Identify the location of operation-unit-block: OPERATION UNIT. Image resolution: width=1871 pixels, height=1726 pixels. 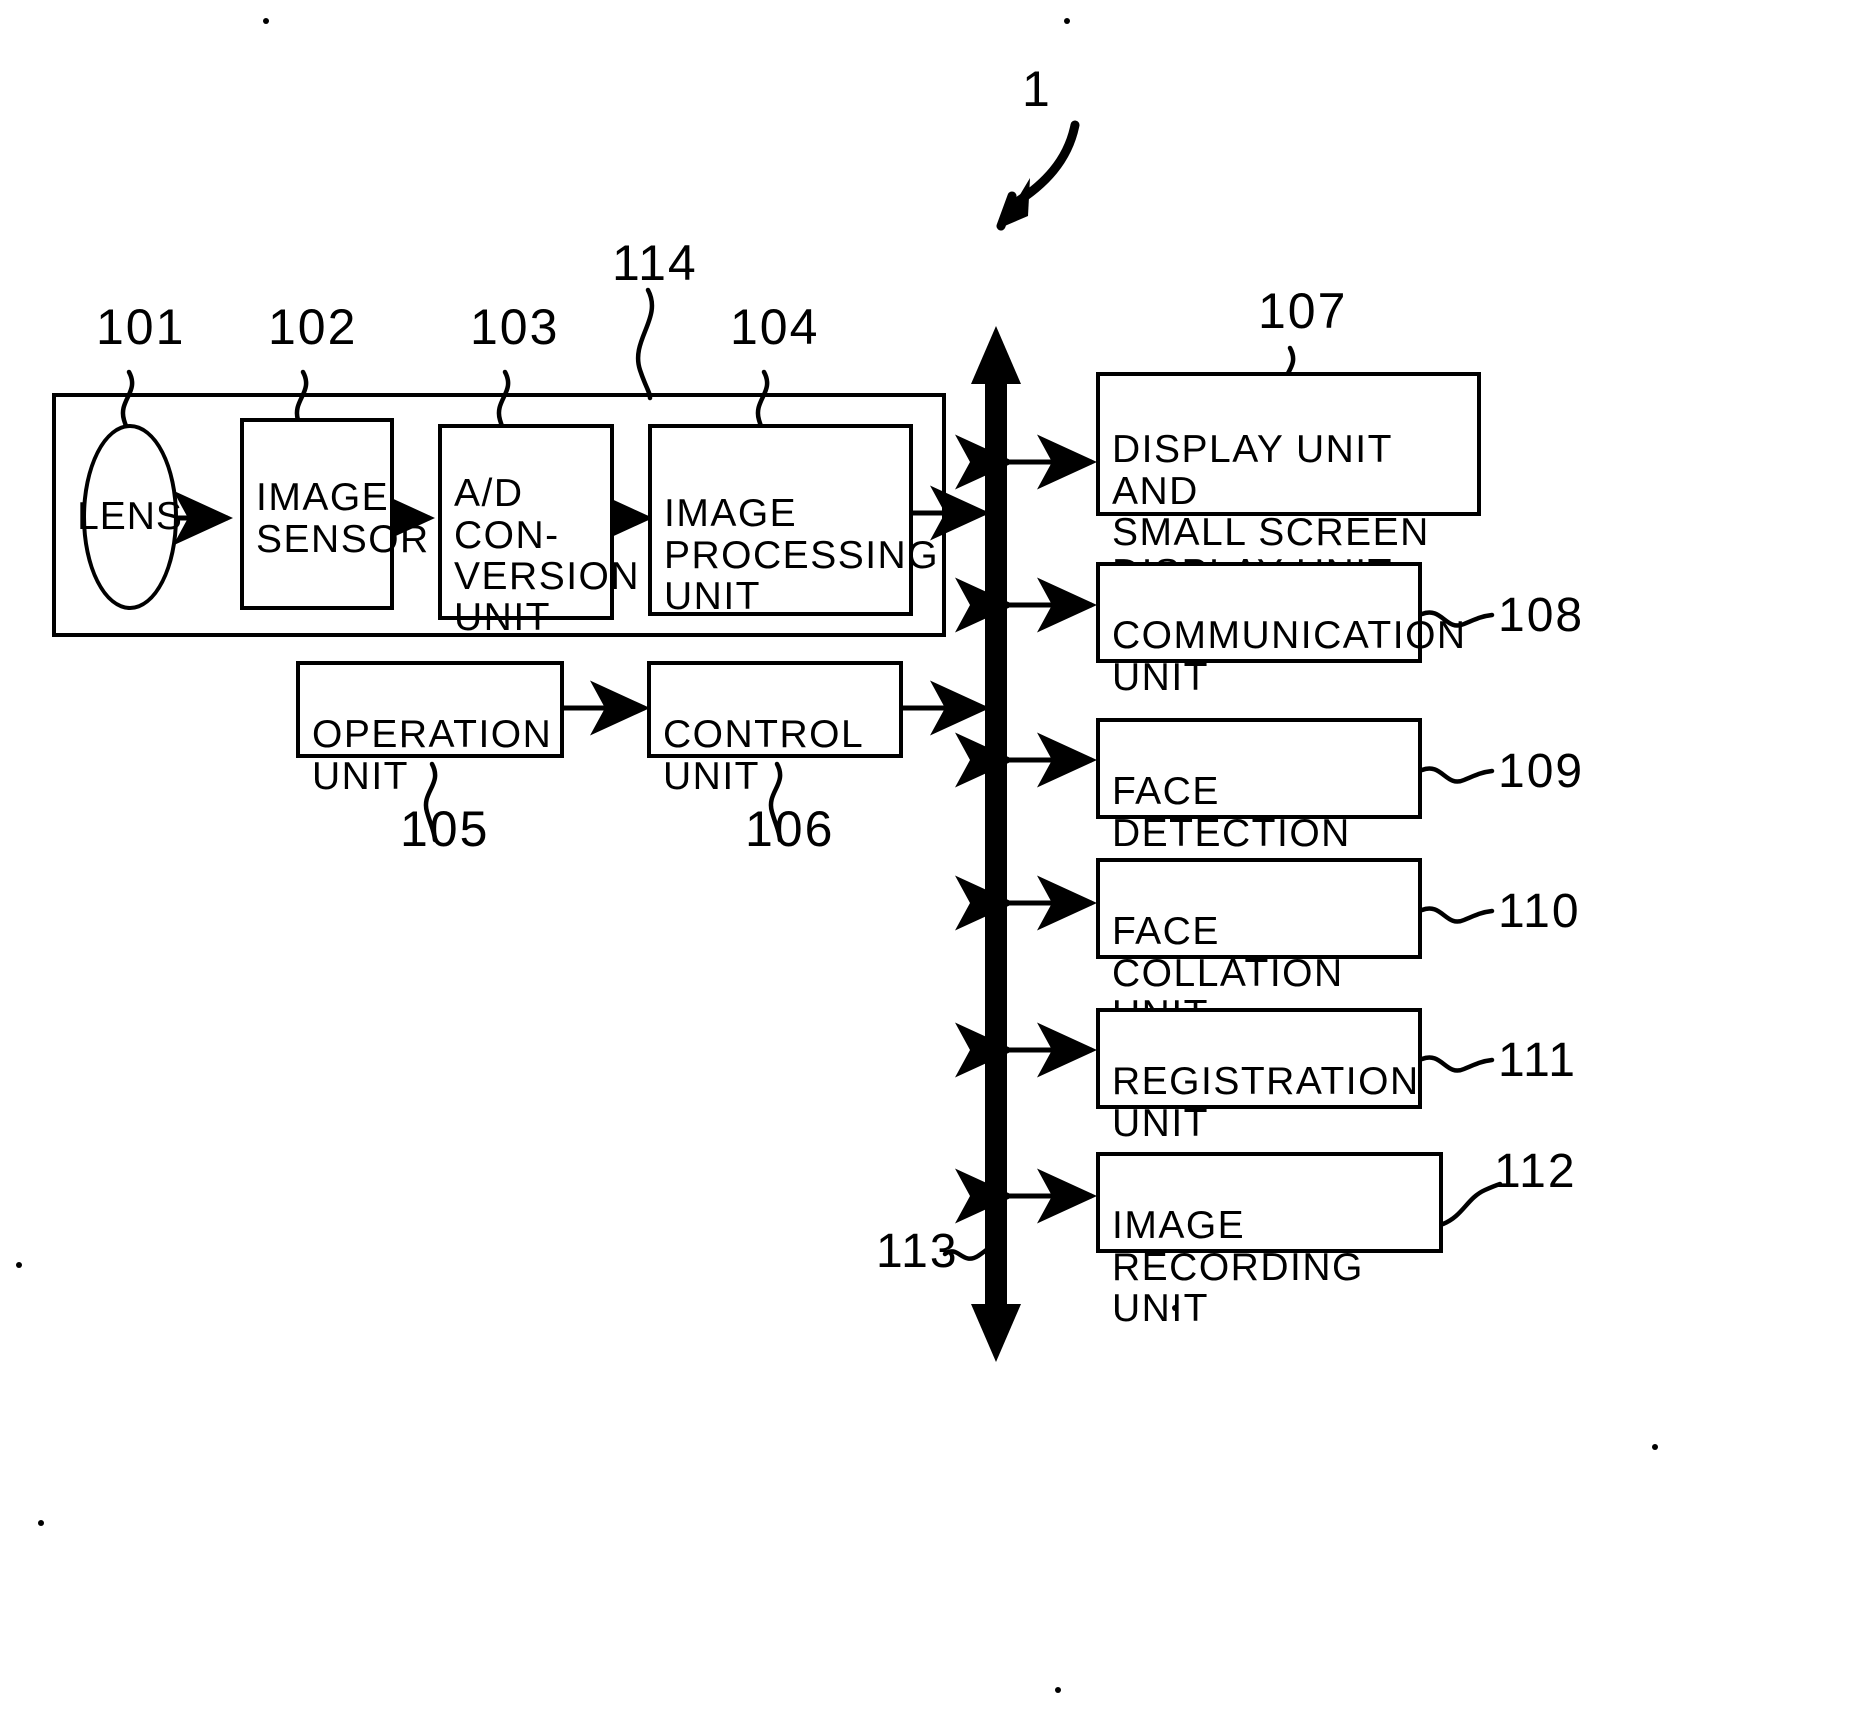
(430, 729).